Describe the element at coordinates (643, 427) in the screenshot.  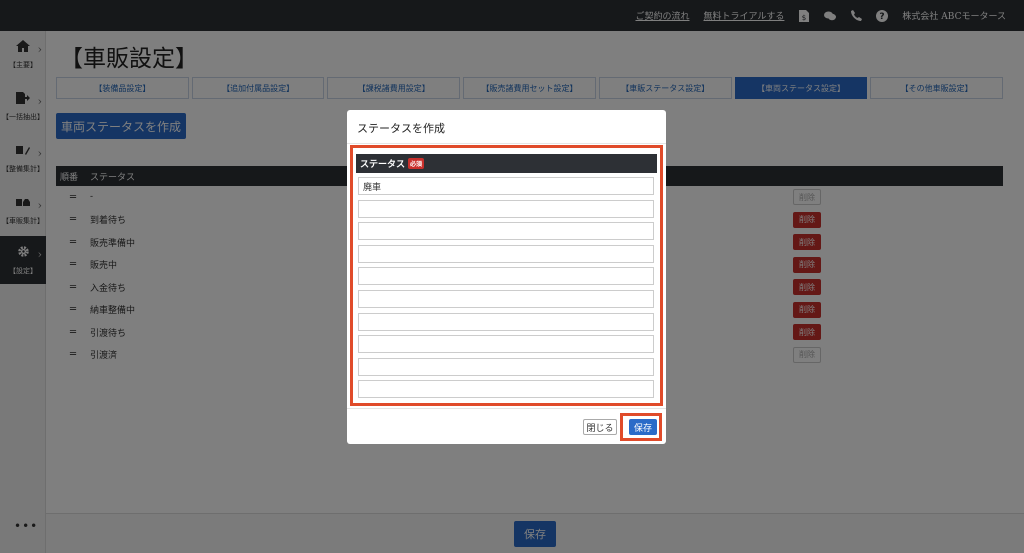
I see `modal-save-button: 保存` at that location.